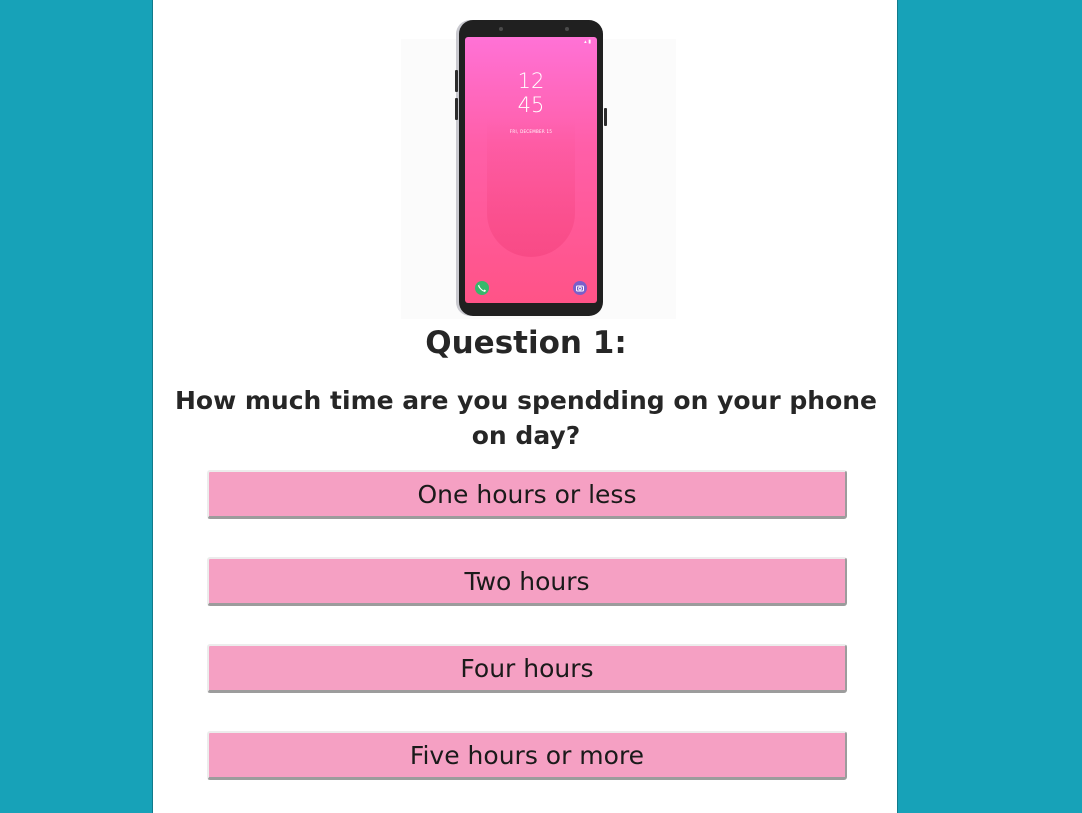 The height and width of the screenshot is (813, 1082). What do you see at coordinates (527, 755) in the screenshot?
I see `answer-button-five-hours: Five hours or more` at bounding box center [527, 755].